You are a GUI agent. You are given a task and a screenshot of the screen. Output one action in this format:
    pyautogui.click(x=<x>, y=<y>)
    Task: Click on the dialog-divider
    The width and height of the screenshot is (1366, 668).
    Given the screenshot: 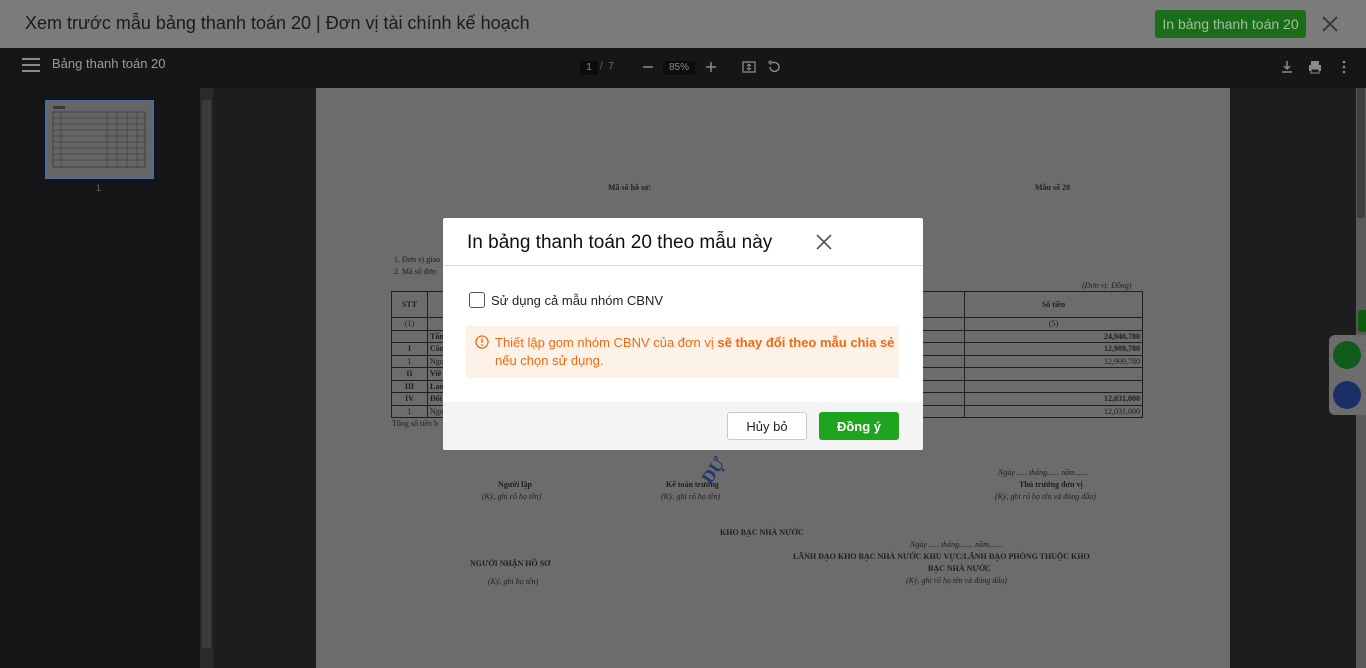 What is the action you would take?
    pyautogui.click(x=683, y=265)
    